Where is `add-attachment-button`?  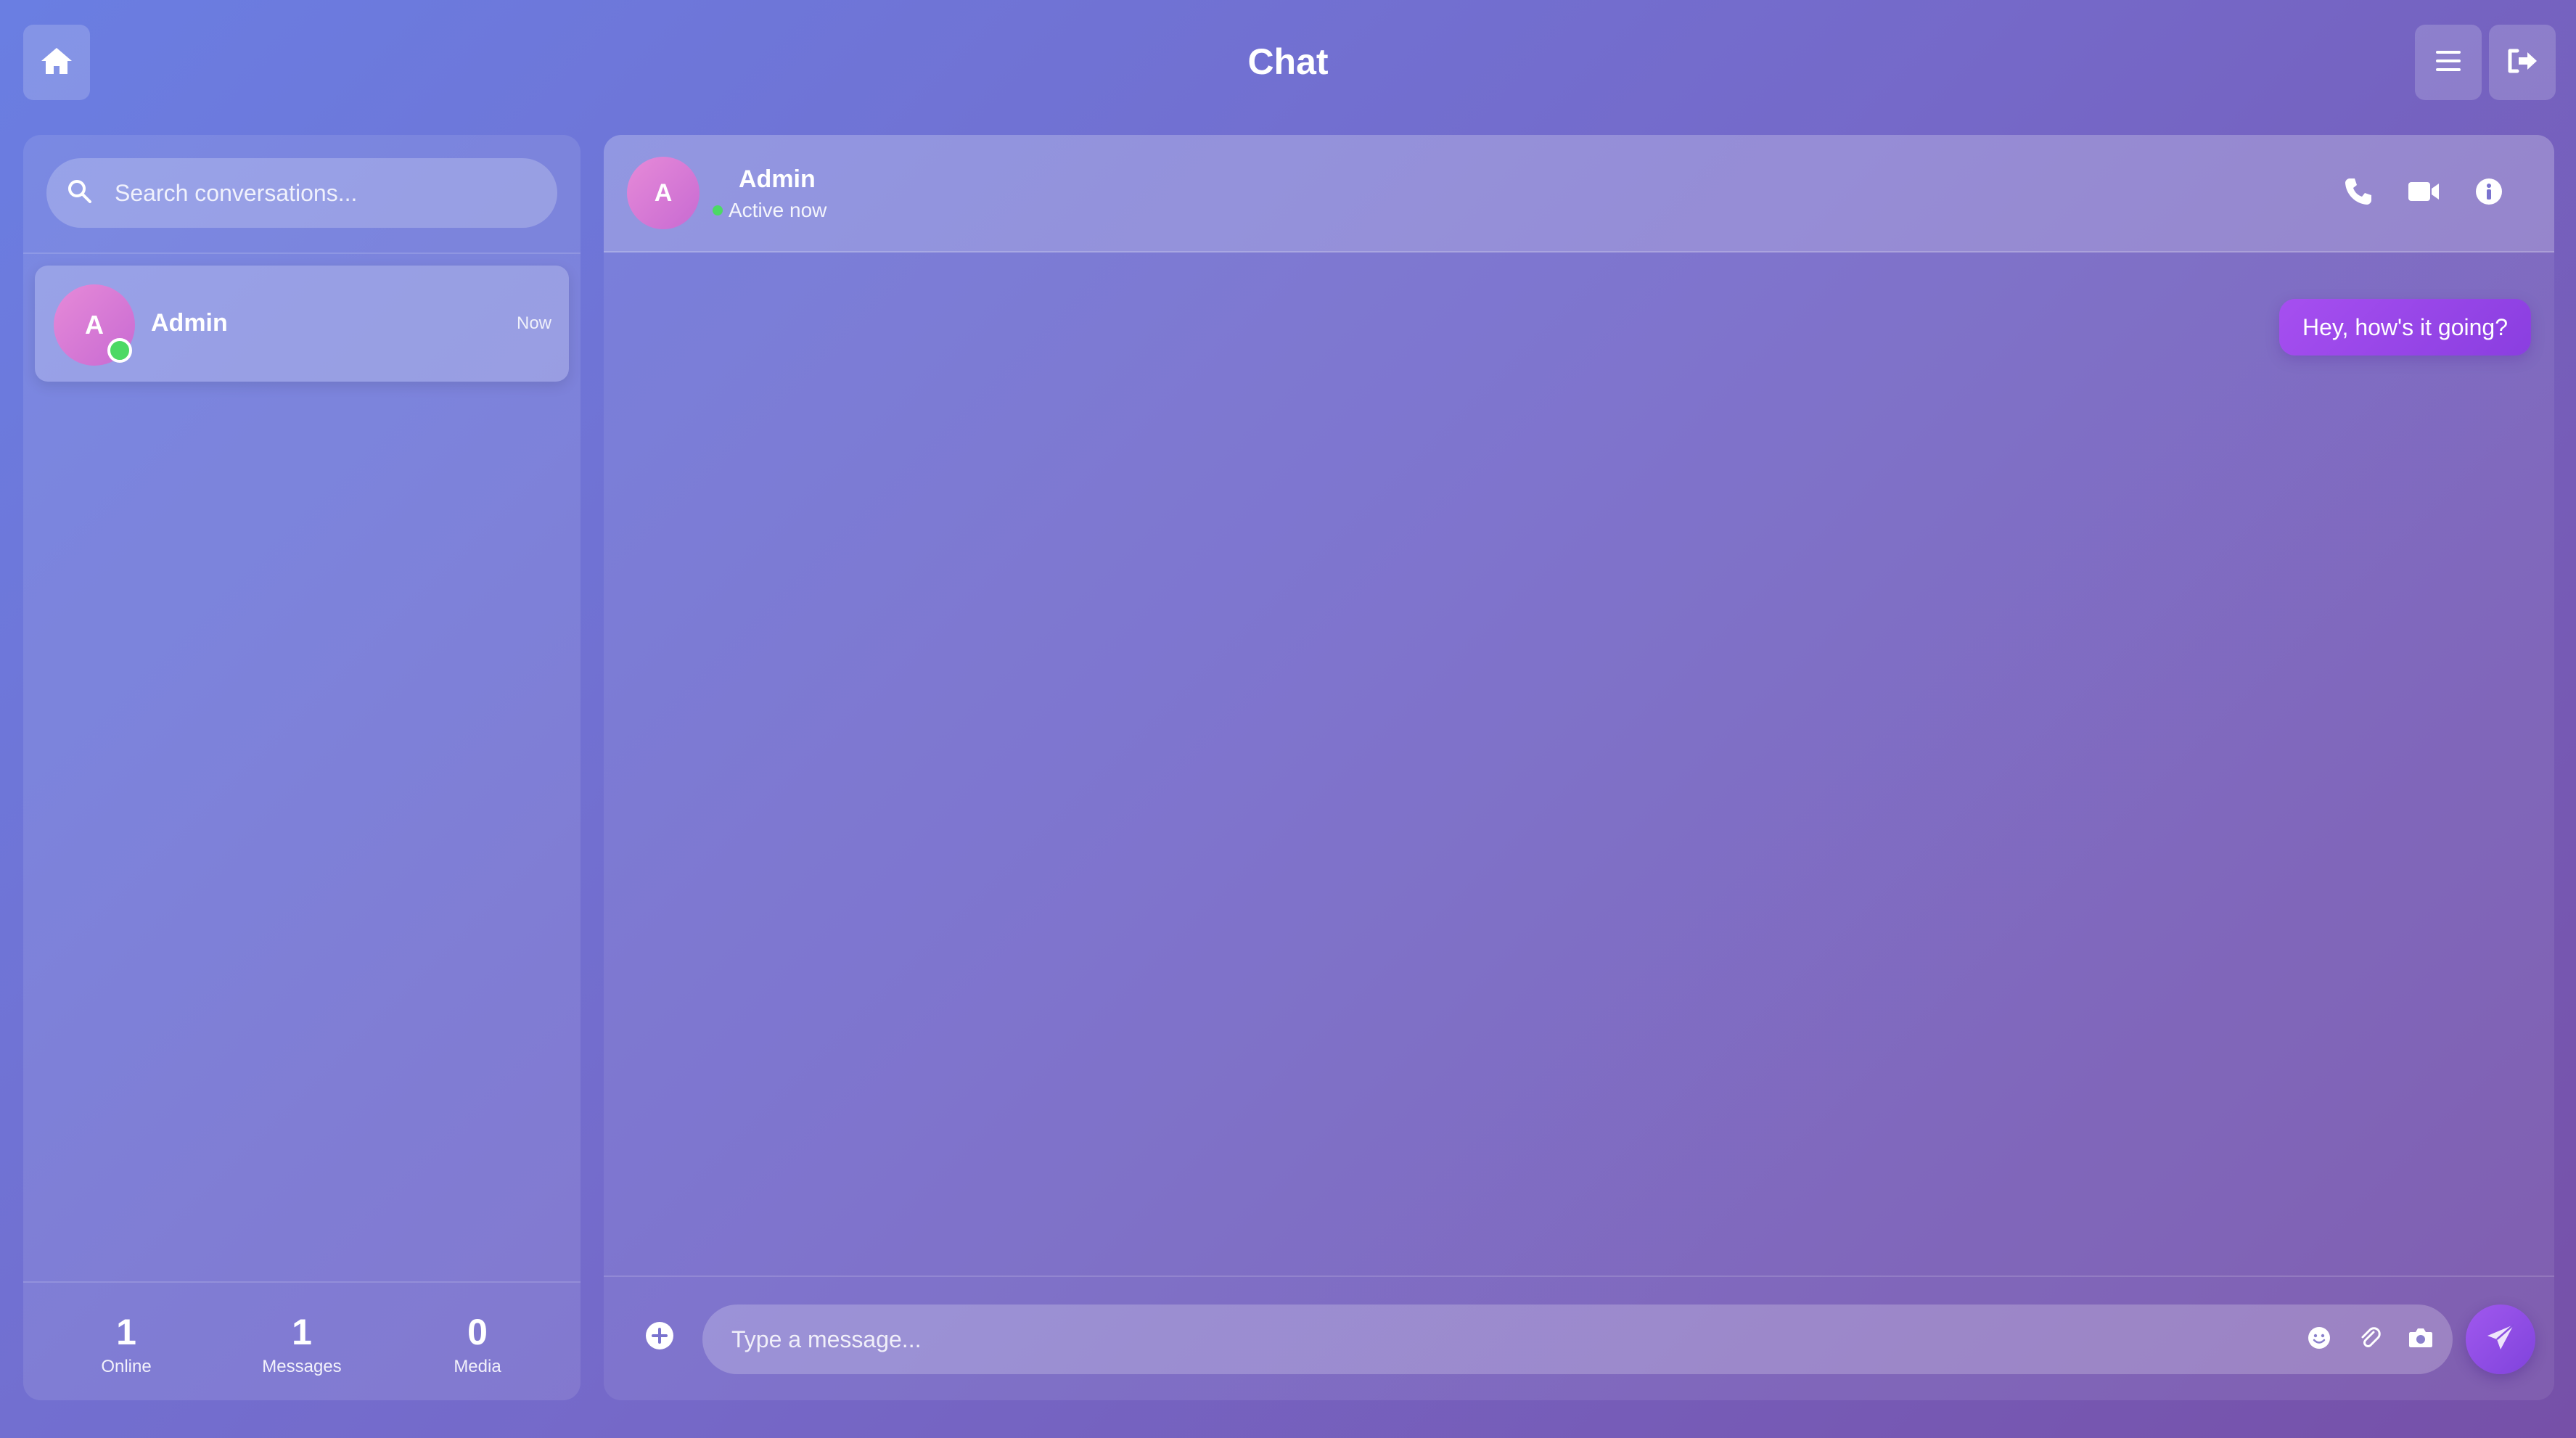
add-attachment-button is located at coordinates (659, 1337).